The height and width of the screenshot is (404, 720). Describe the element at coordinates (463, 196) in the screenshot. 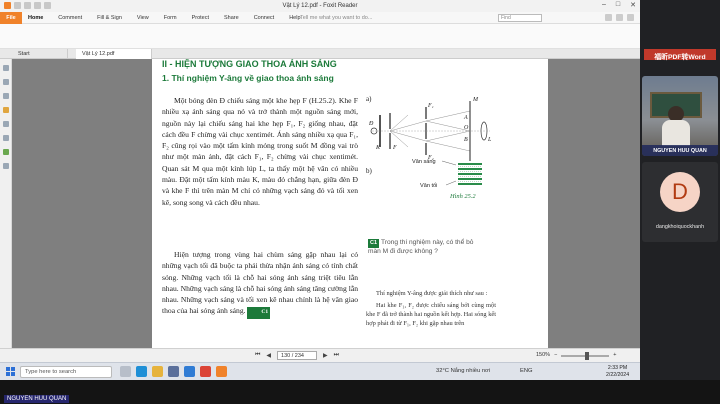

I see `figure-caption: Hình 25.2` at that location.